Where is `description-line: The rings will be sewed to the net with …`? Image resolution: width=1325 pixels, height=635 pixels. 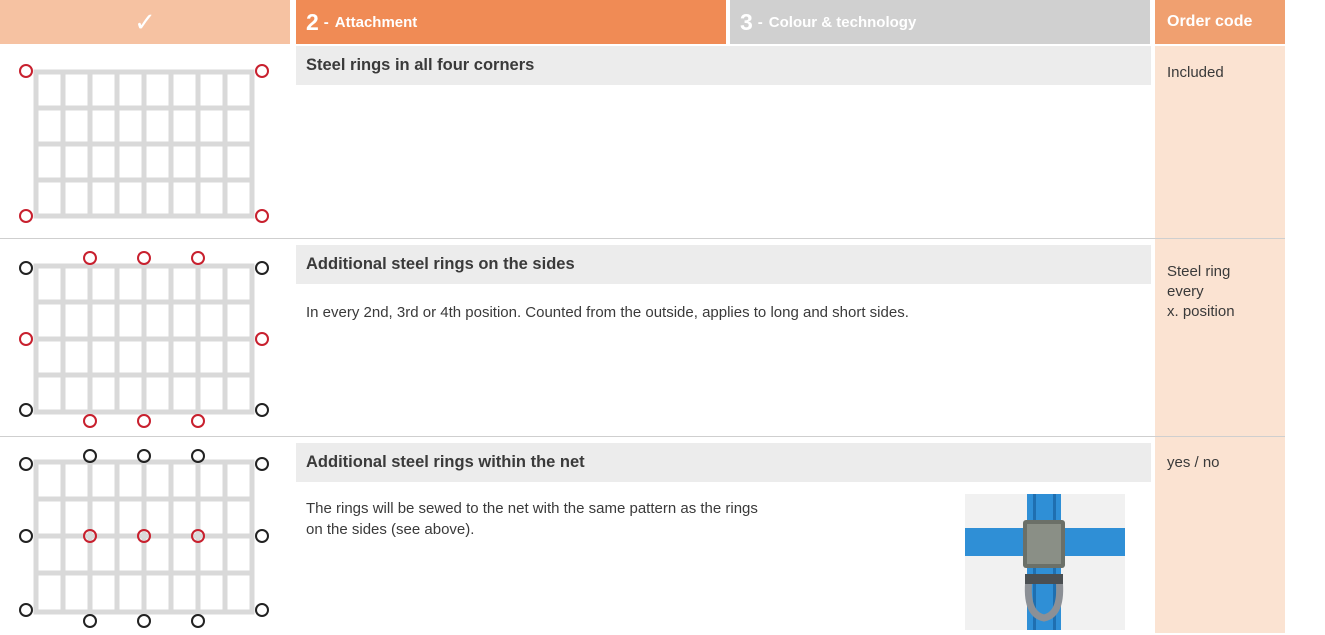
description-line: The rings will be sewed to the net with … is located at coordinates (532, 508).